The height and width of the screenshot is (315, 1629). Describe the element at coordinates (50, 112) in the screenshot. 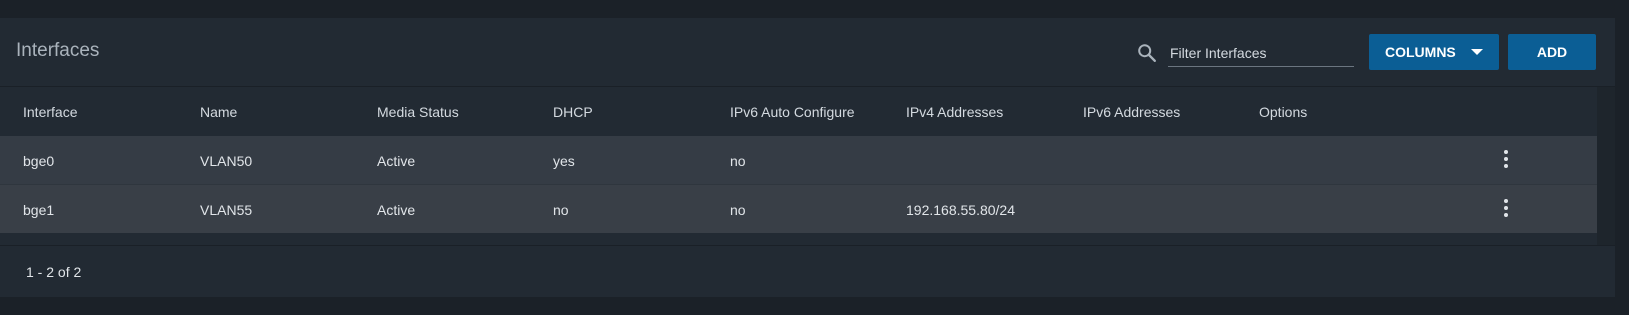

I see `column-header-interface: Interface` at that location.